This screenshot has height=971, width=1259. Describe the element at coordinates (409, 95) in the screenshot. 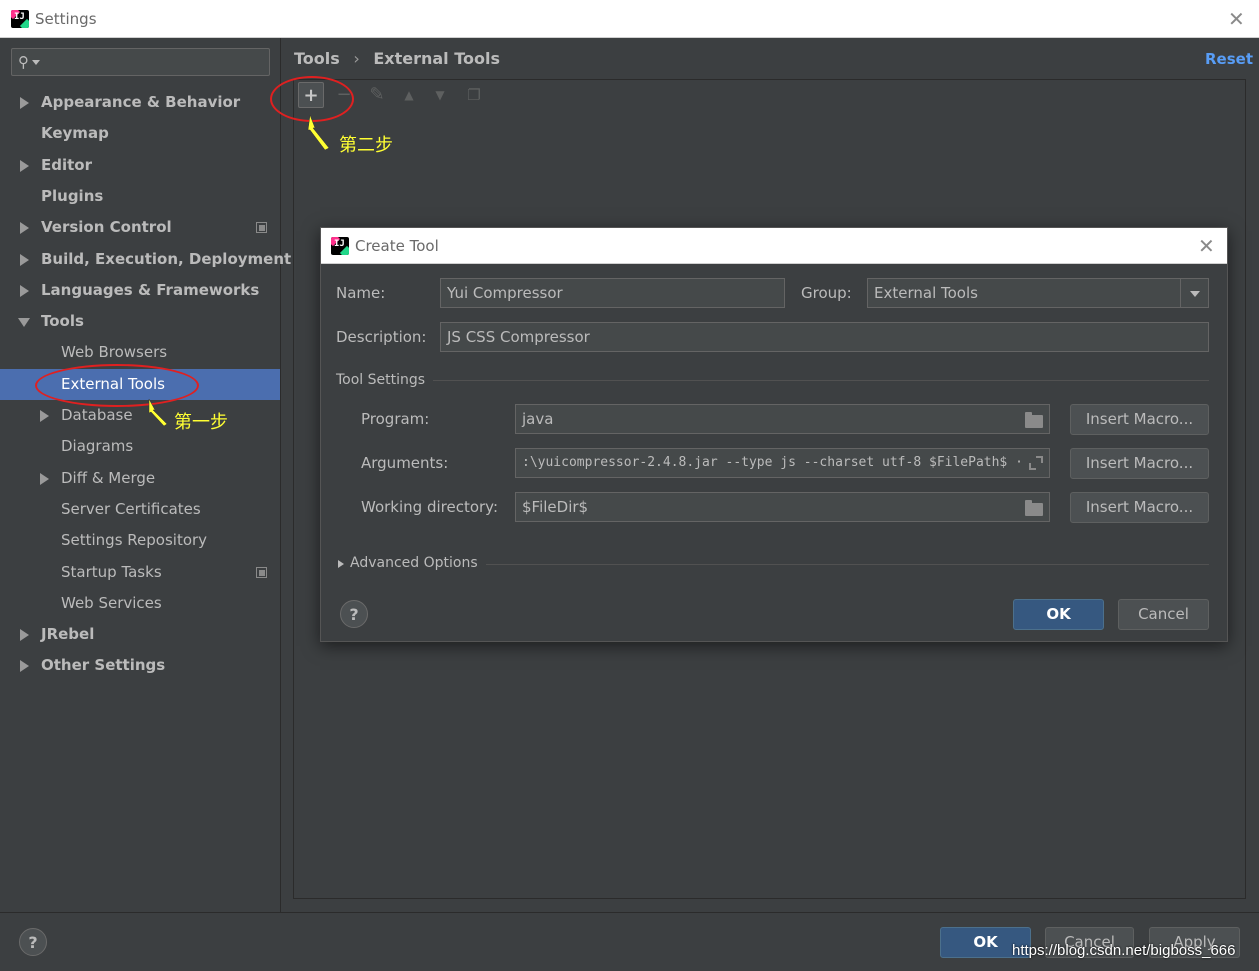

I see `move-up-icon: ▲` at that location.